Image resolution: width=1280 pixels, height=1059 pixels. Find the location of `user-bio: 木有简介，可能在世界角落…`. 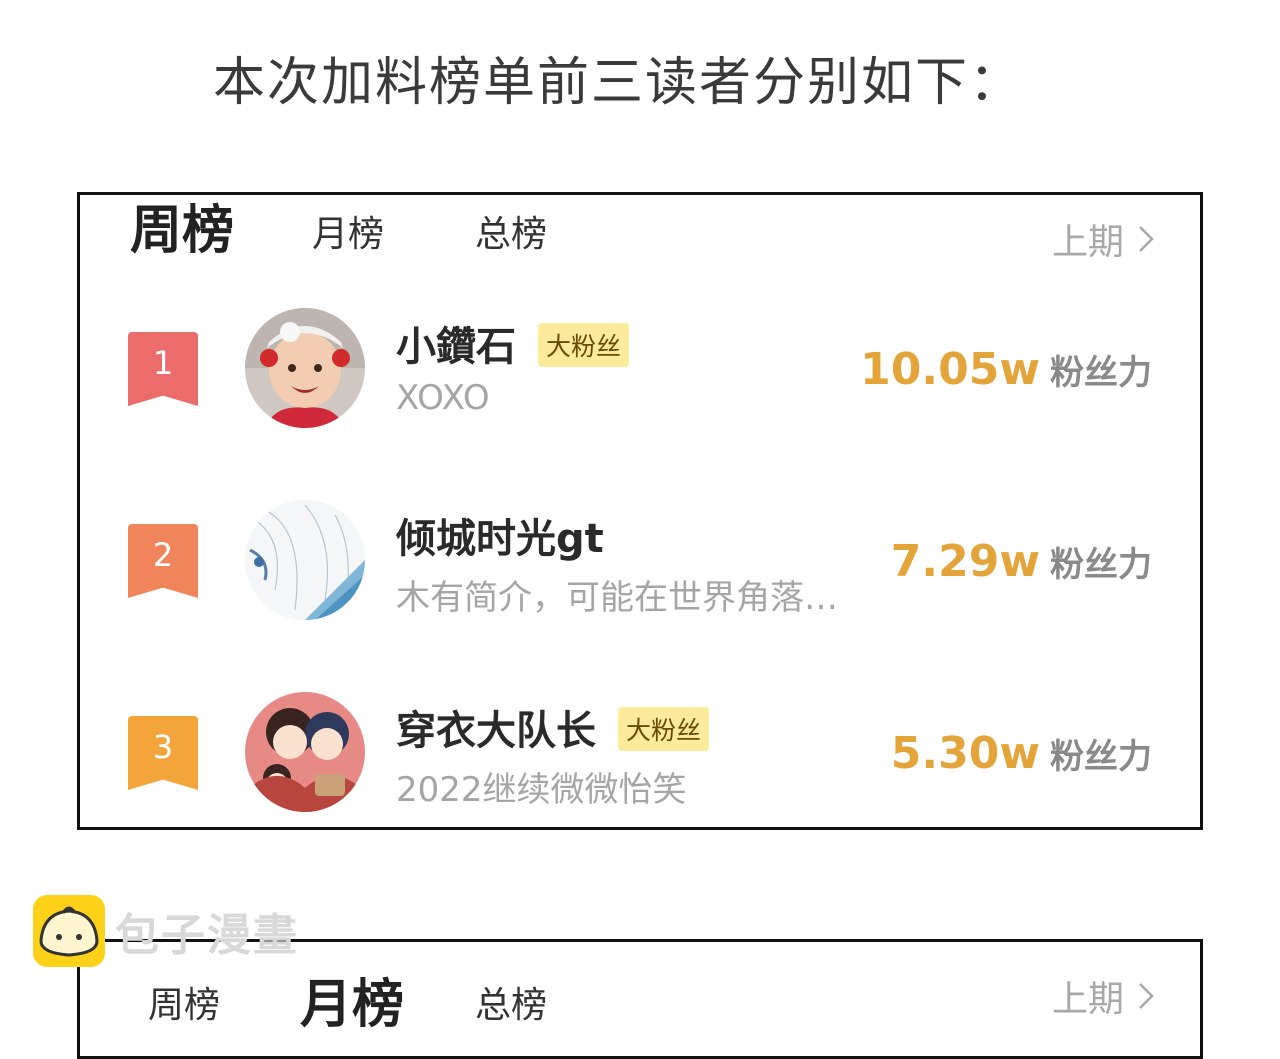

user-bio: 木有简介，可能在世界角落… is located at coordinates (617, 598).